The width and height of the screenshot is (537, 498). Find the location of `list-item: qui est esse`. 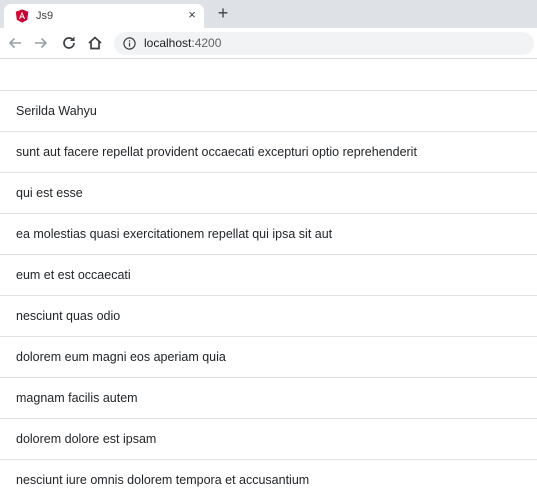

list-item: qui est esse is located at coordinates (268, 193).